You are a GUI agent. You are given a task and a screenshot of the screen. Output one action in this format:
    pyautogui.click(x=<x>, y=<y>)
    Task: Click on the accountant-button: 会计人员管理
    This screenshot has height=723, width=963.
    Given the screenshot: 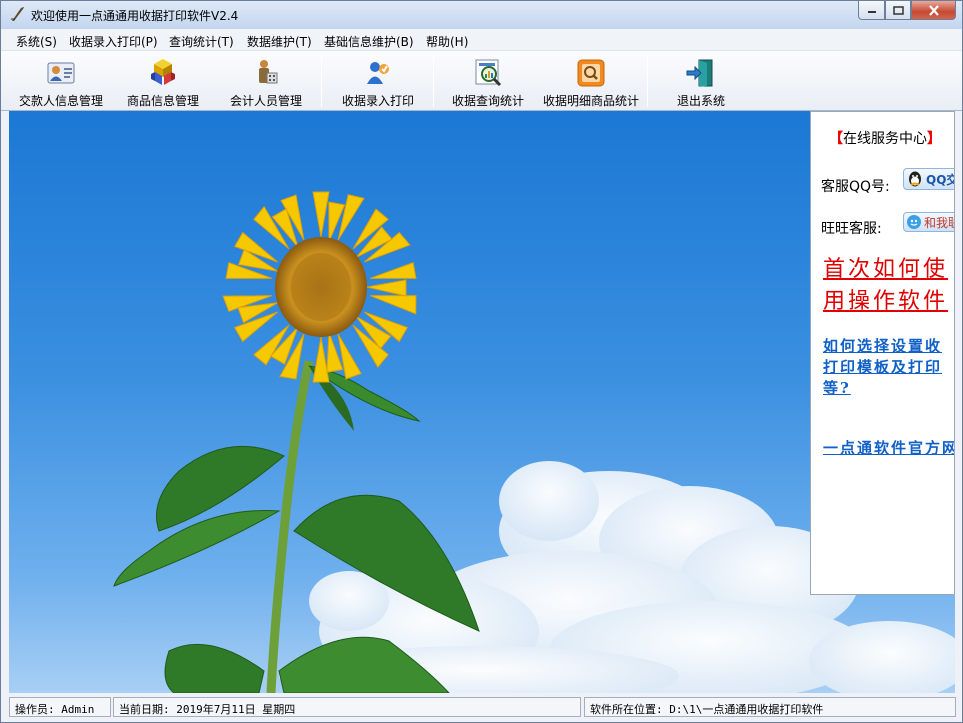 What is the action you would take?
    pyautogui.click(x=266, y=81)
    